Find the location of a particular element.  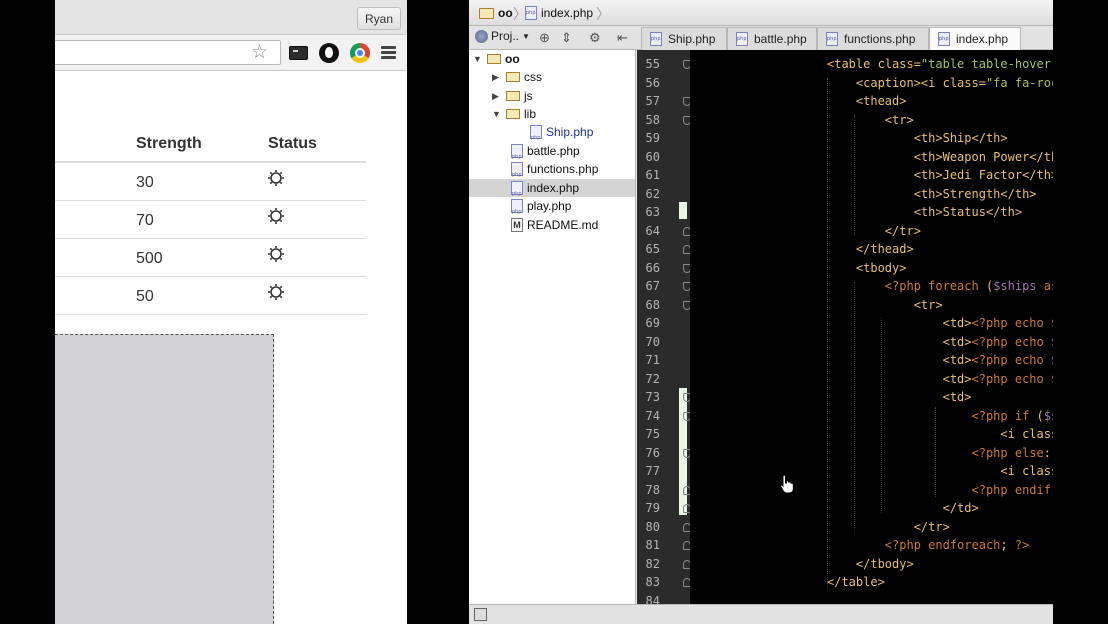

address-bar: ☆ is located at coordinates (168, 52).